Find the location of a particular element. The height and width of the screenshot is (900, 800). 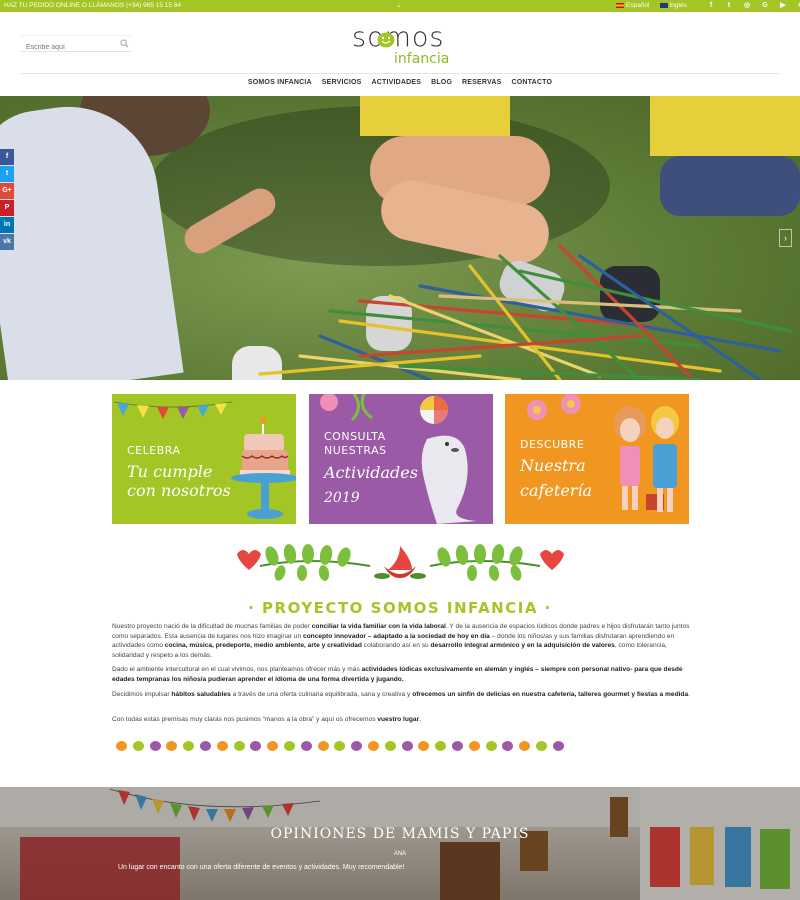

logo-face-icon is located at coordinates (386, 40).